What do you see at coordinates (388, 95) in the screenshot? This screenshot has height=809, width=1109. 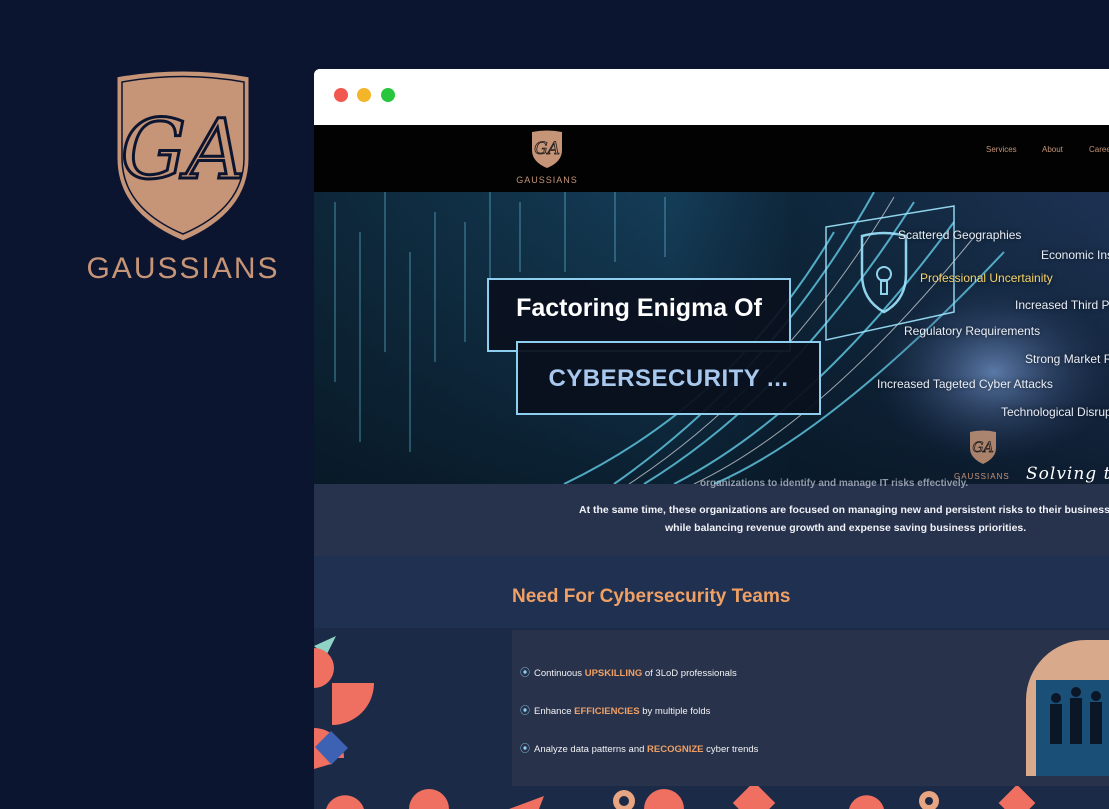 I see `maximize-dot-icon` at bounding box center [388, 95].